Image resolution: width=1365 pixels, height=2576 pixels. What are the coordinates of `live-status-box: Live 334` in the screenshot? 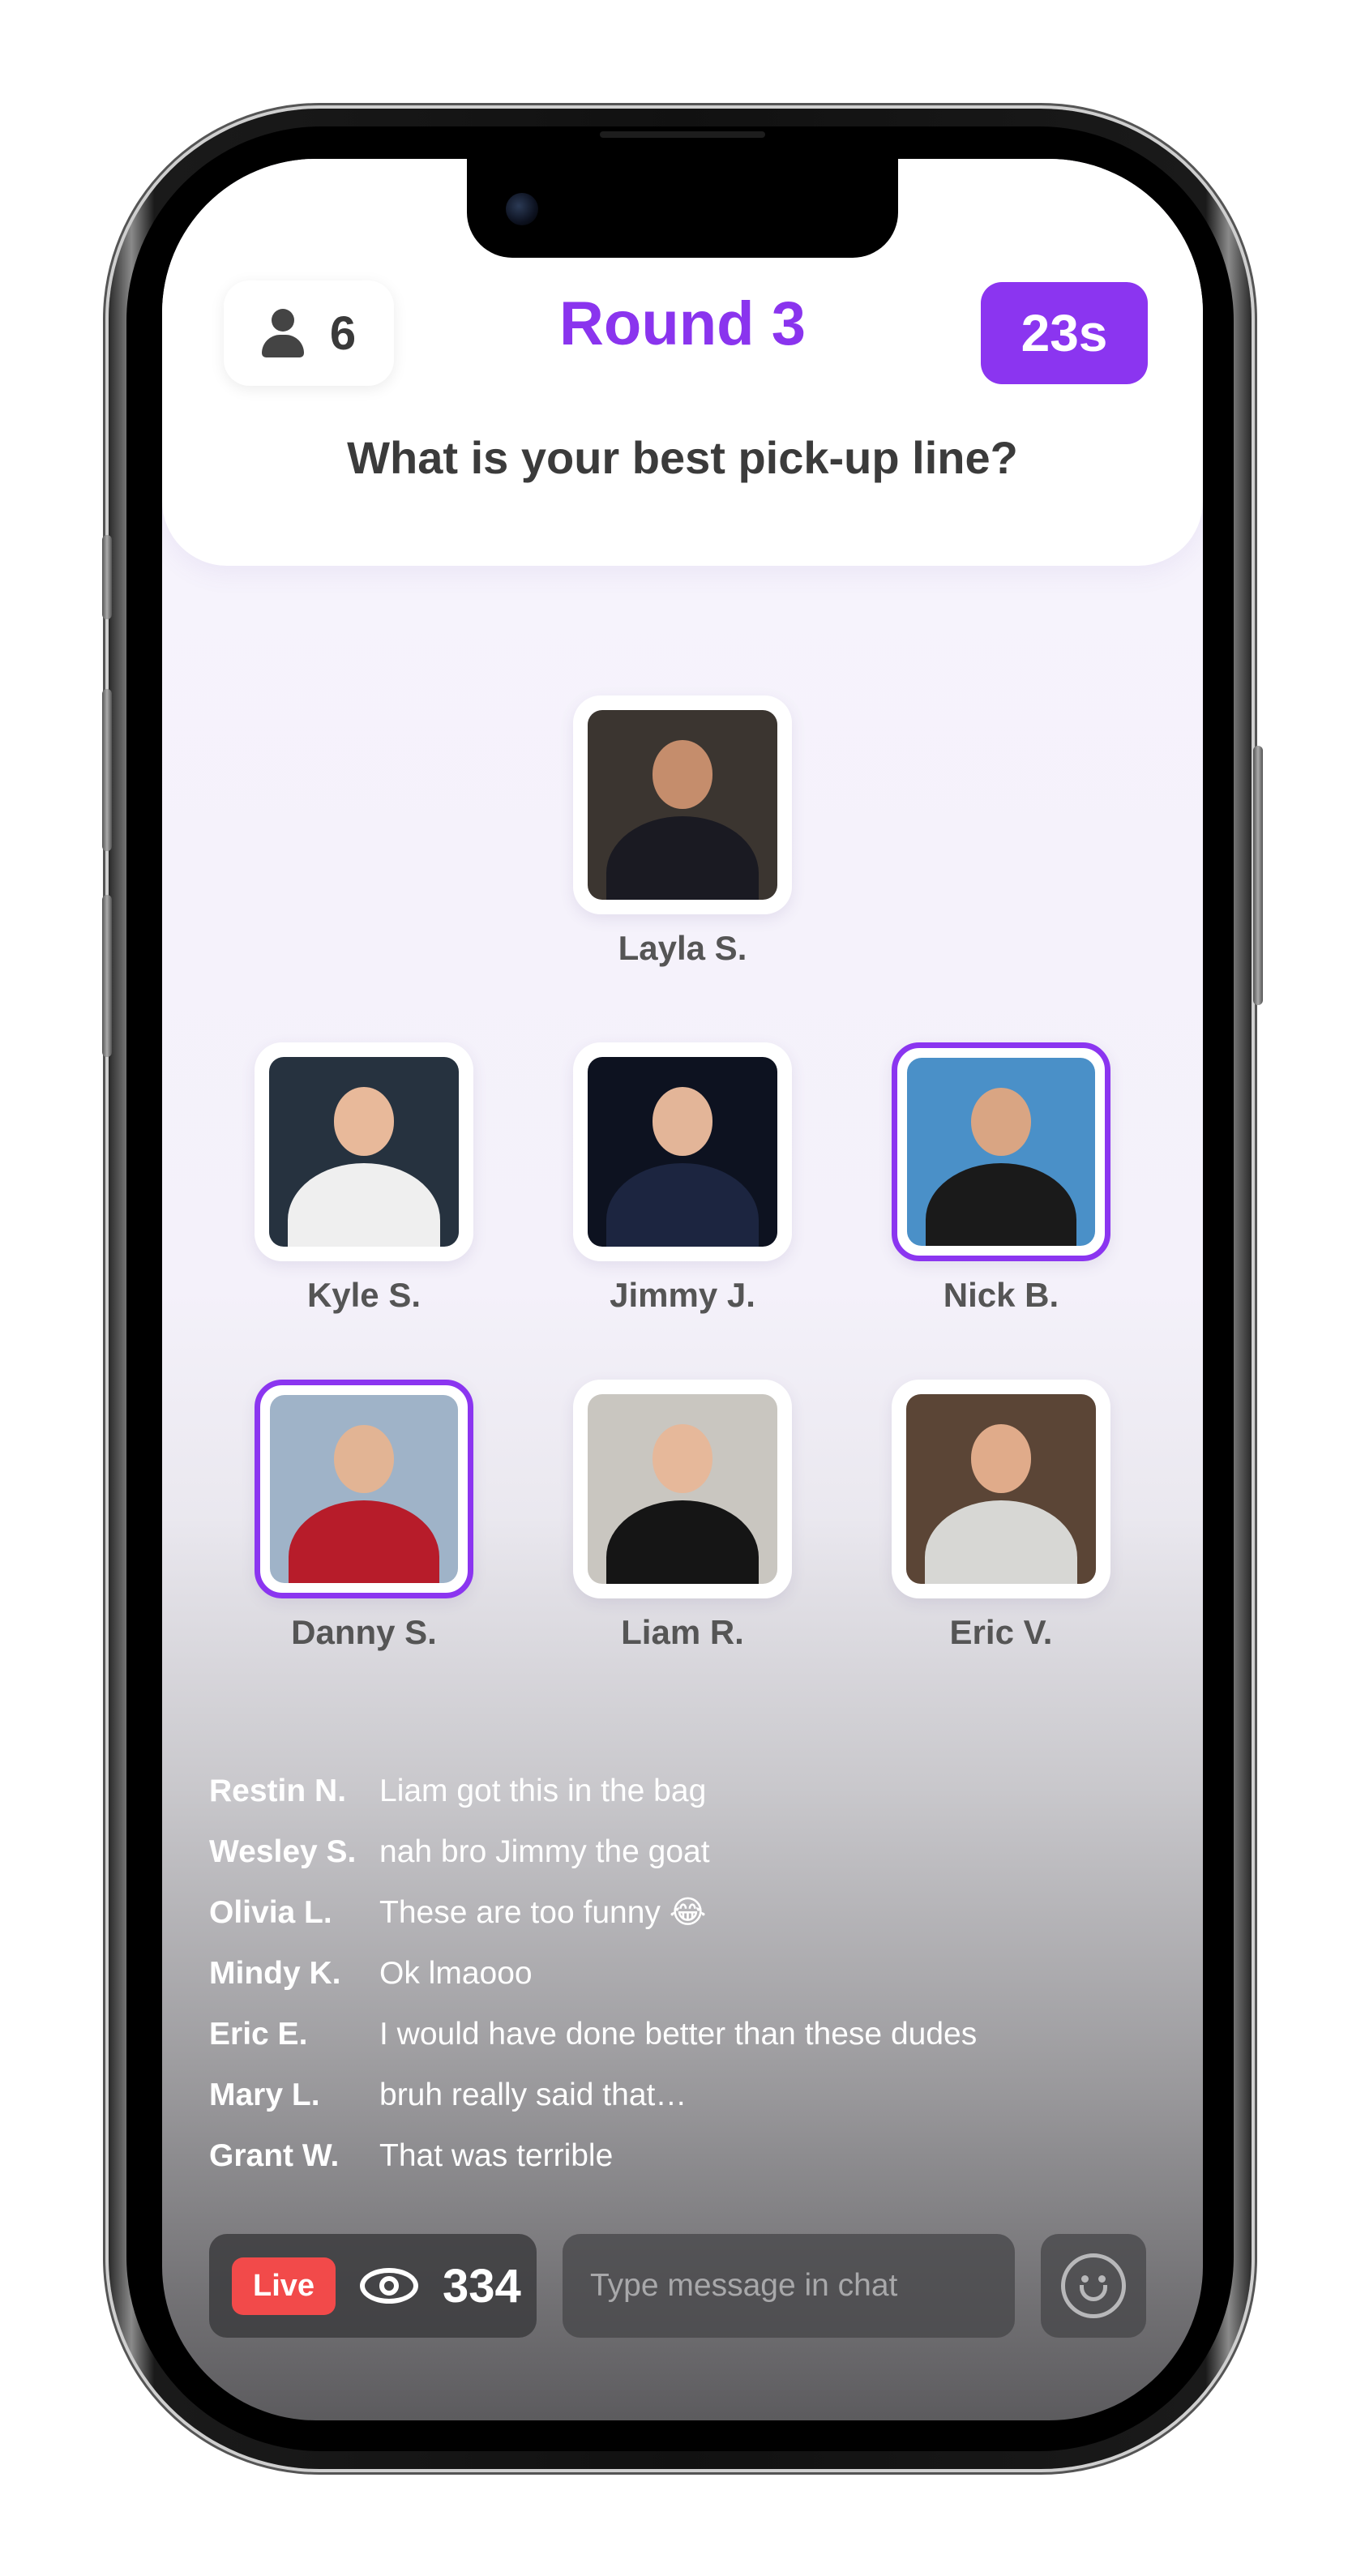 It's located at (373, 2286).